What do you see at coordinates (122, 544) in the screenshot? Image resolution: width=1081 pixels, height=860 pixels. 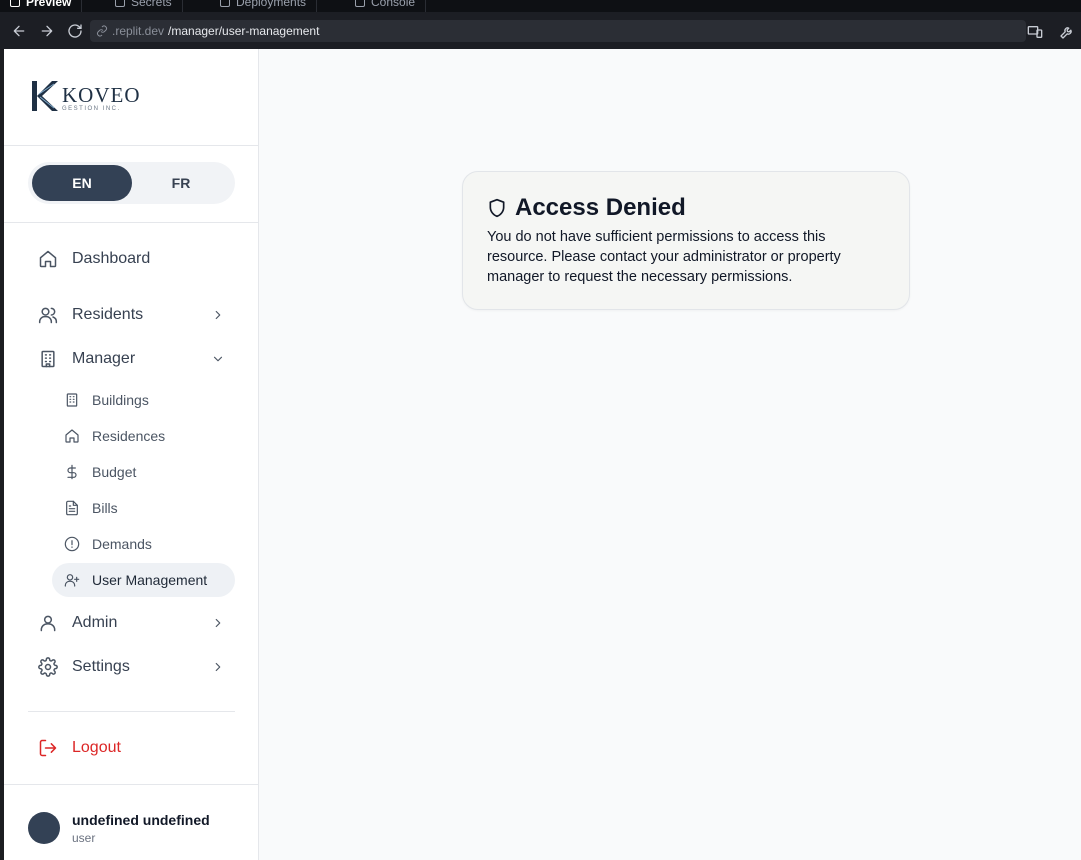 I see `sidebar-item-label: Demands` at bounding box center [122, 544].